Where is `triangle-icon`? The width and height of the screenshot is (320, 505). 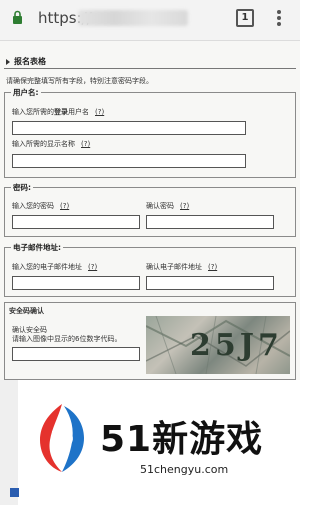
triangle-icon is located at coordinates (8, 61).